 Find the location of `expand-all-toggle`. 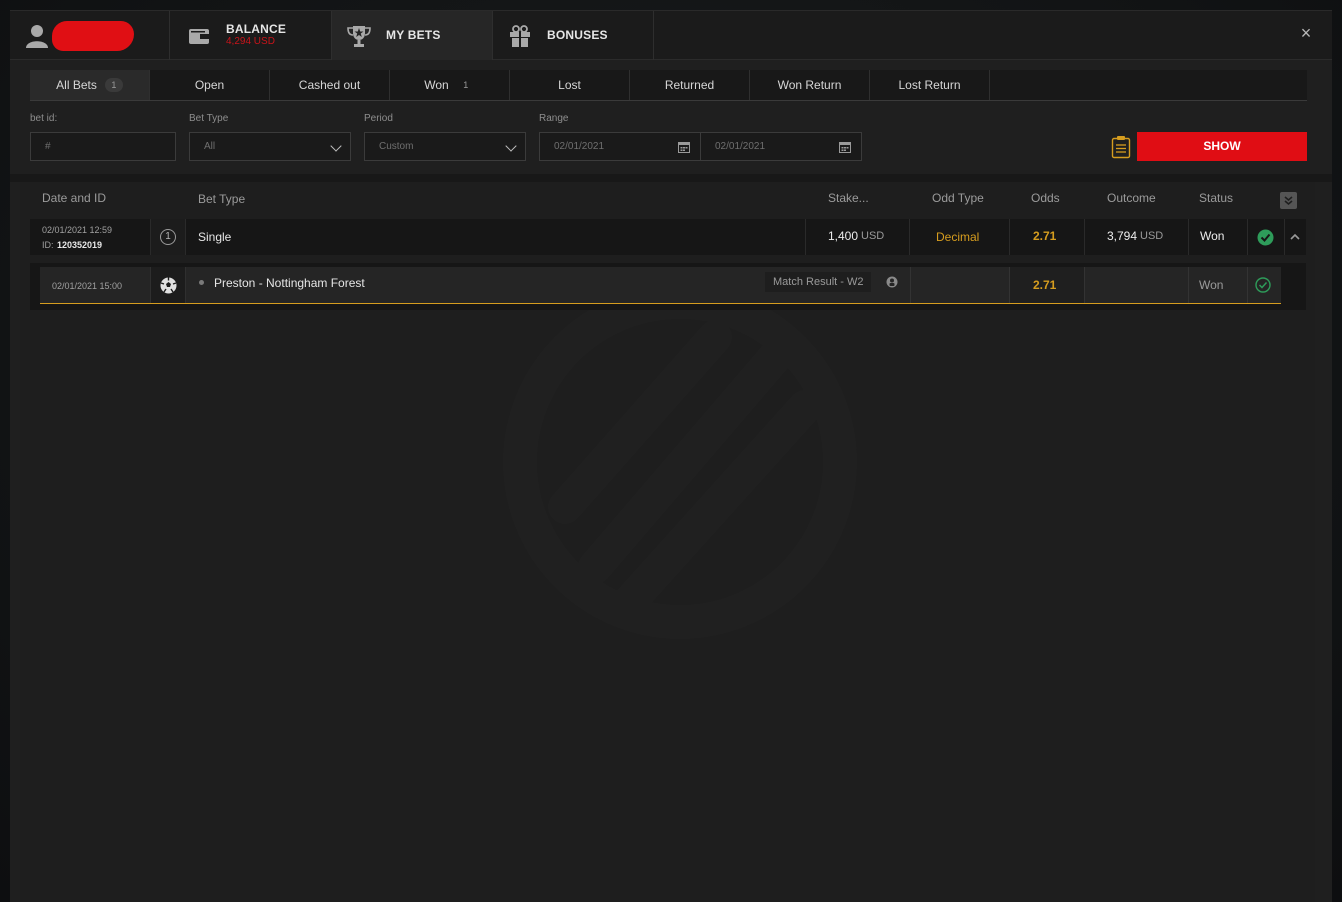

expand-all-toggle is located at coordinates (1288, 200).